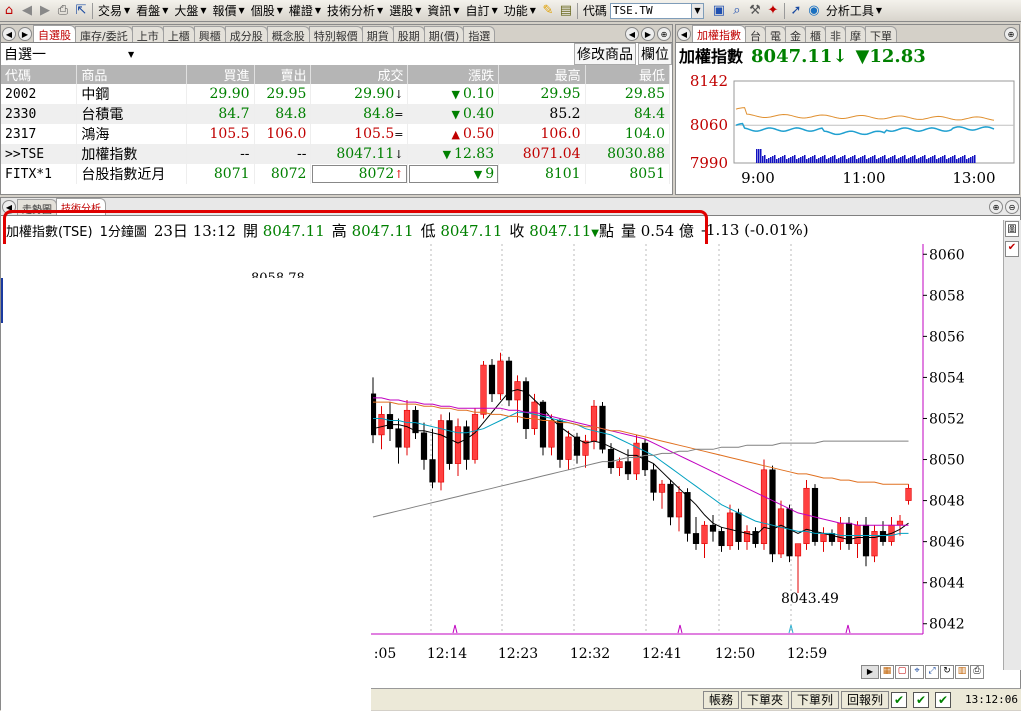 The image size is (1021, 711). I want to click on tab-scroll-right-icon: ▶, so click(25, 34).